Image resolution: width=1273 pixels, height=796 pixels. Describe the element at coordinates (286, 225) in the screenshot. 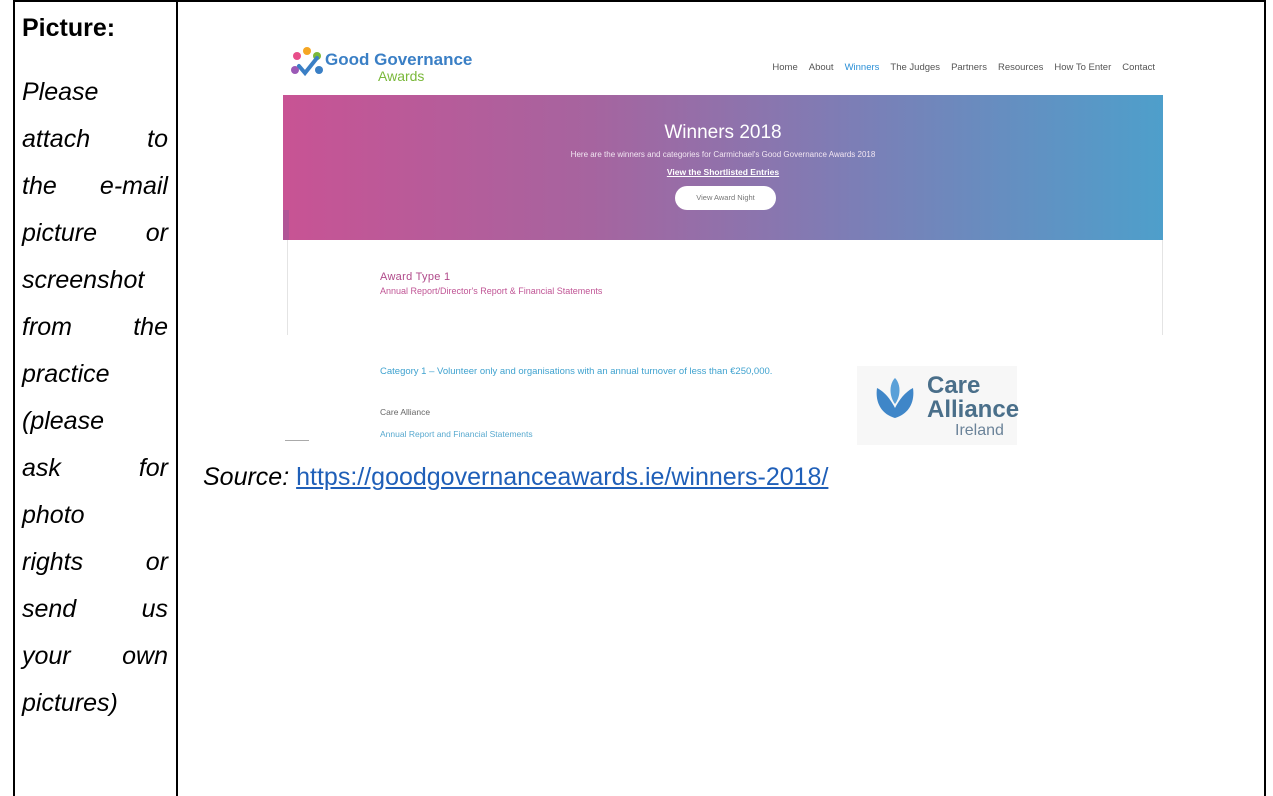

I see `side-strip` at that location.